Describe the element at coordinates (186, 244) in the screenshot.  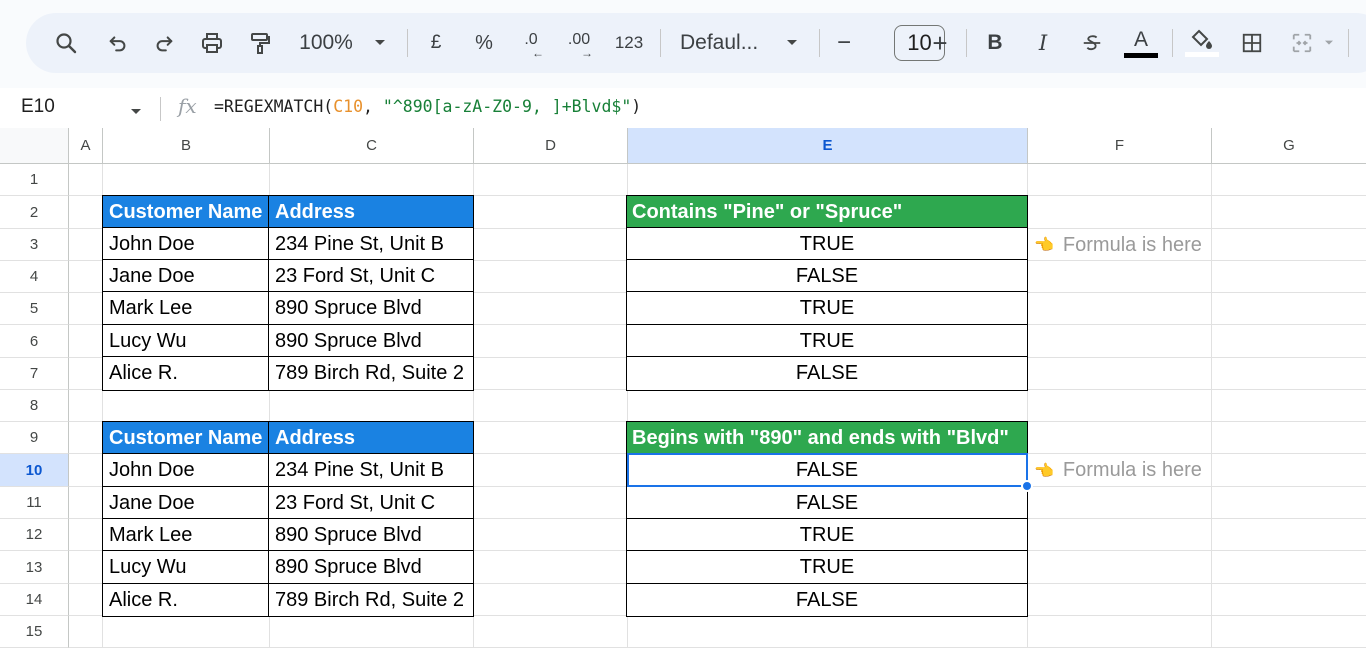
I see `table1-cell-name: John Doe` at that location.